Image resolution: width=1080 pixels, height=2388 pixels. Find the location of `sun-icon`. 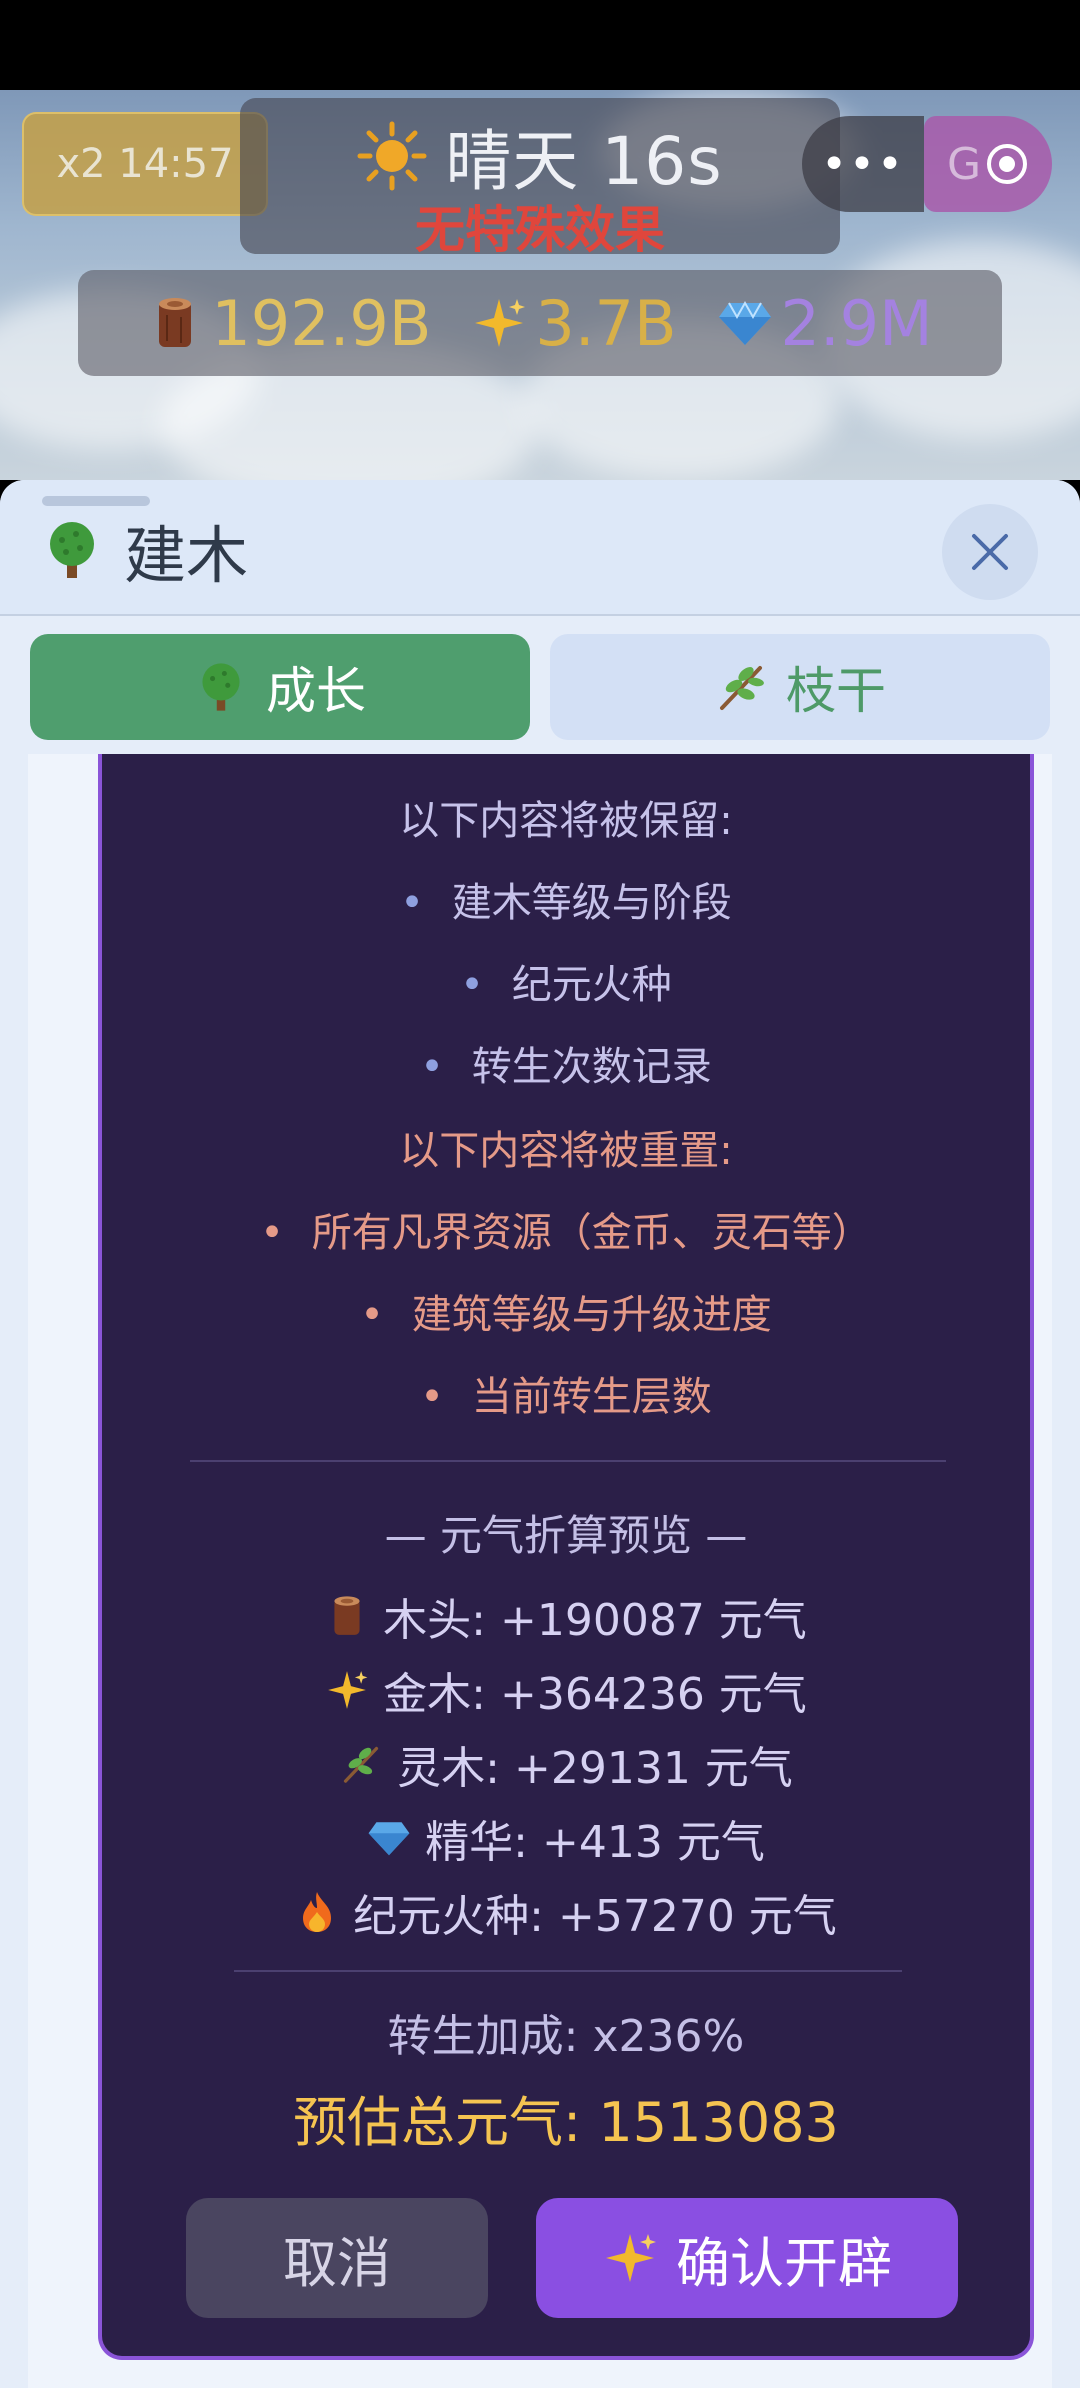

sun-icon is located at coordinates (392, 156).